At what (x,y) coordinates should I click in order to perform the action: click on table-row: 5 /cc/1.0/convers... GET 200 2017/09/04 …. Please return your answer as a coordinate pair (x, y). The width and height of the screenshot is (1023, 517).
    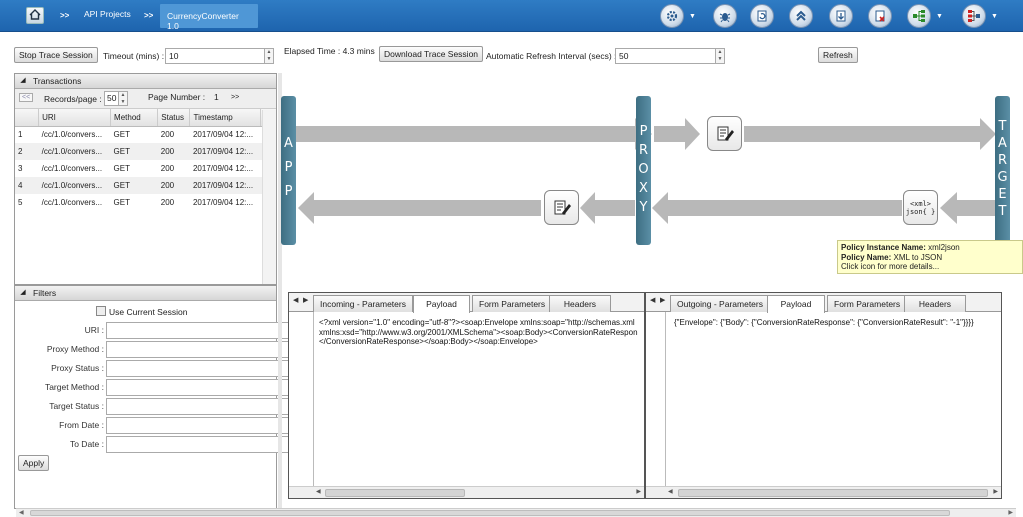
    Looking at the image, I should click on (145, 202).